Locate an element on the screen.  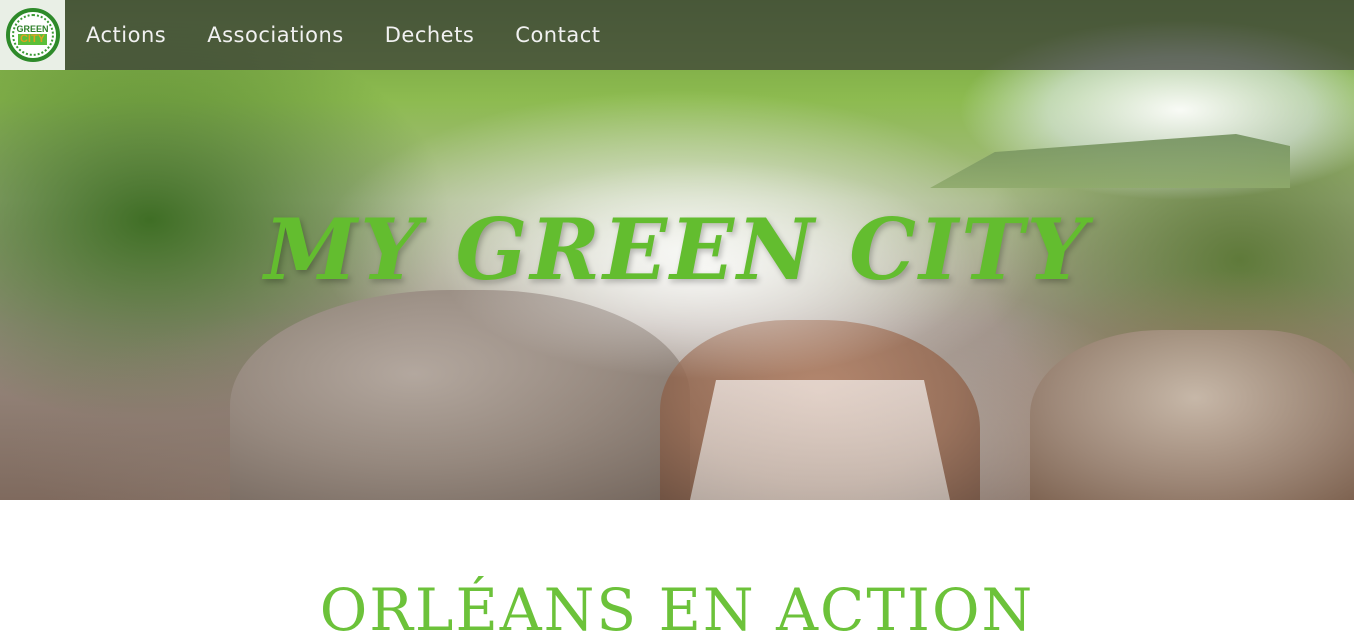
hero-waterfall is located at coordinates (820, 440).